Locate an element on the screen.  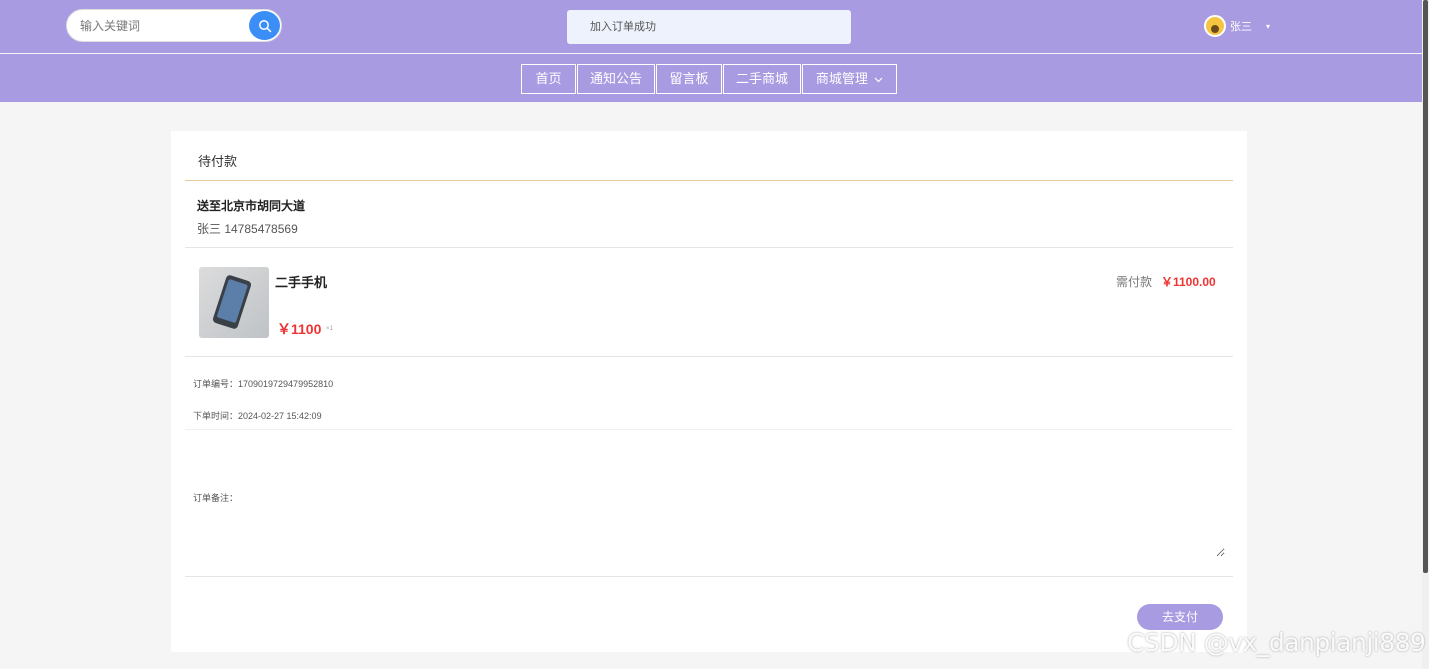
phone-icon is located at coordinates (232, 302).